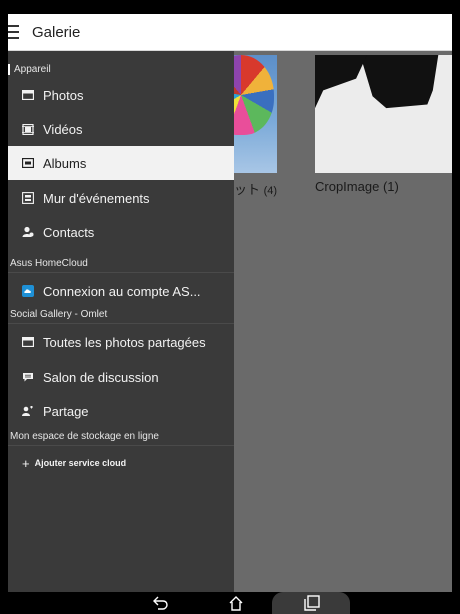 The width and height of the screenshot is (460, 614). I want to click on section-header-device: Appareil, so click(121, 69).